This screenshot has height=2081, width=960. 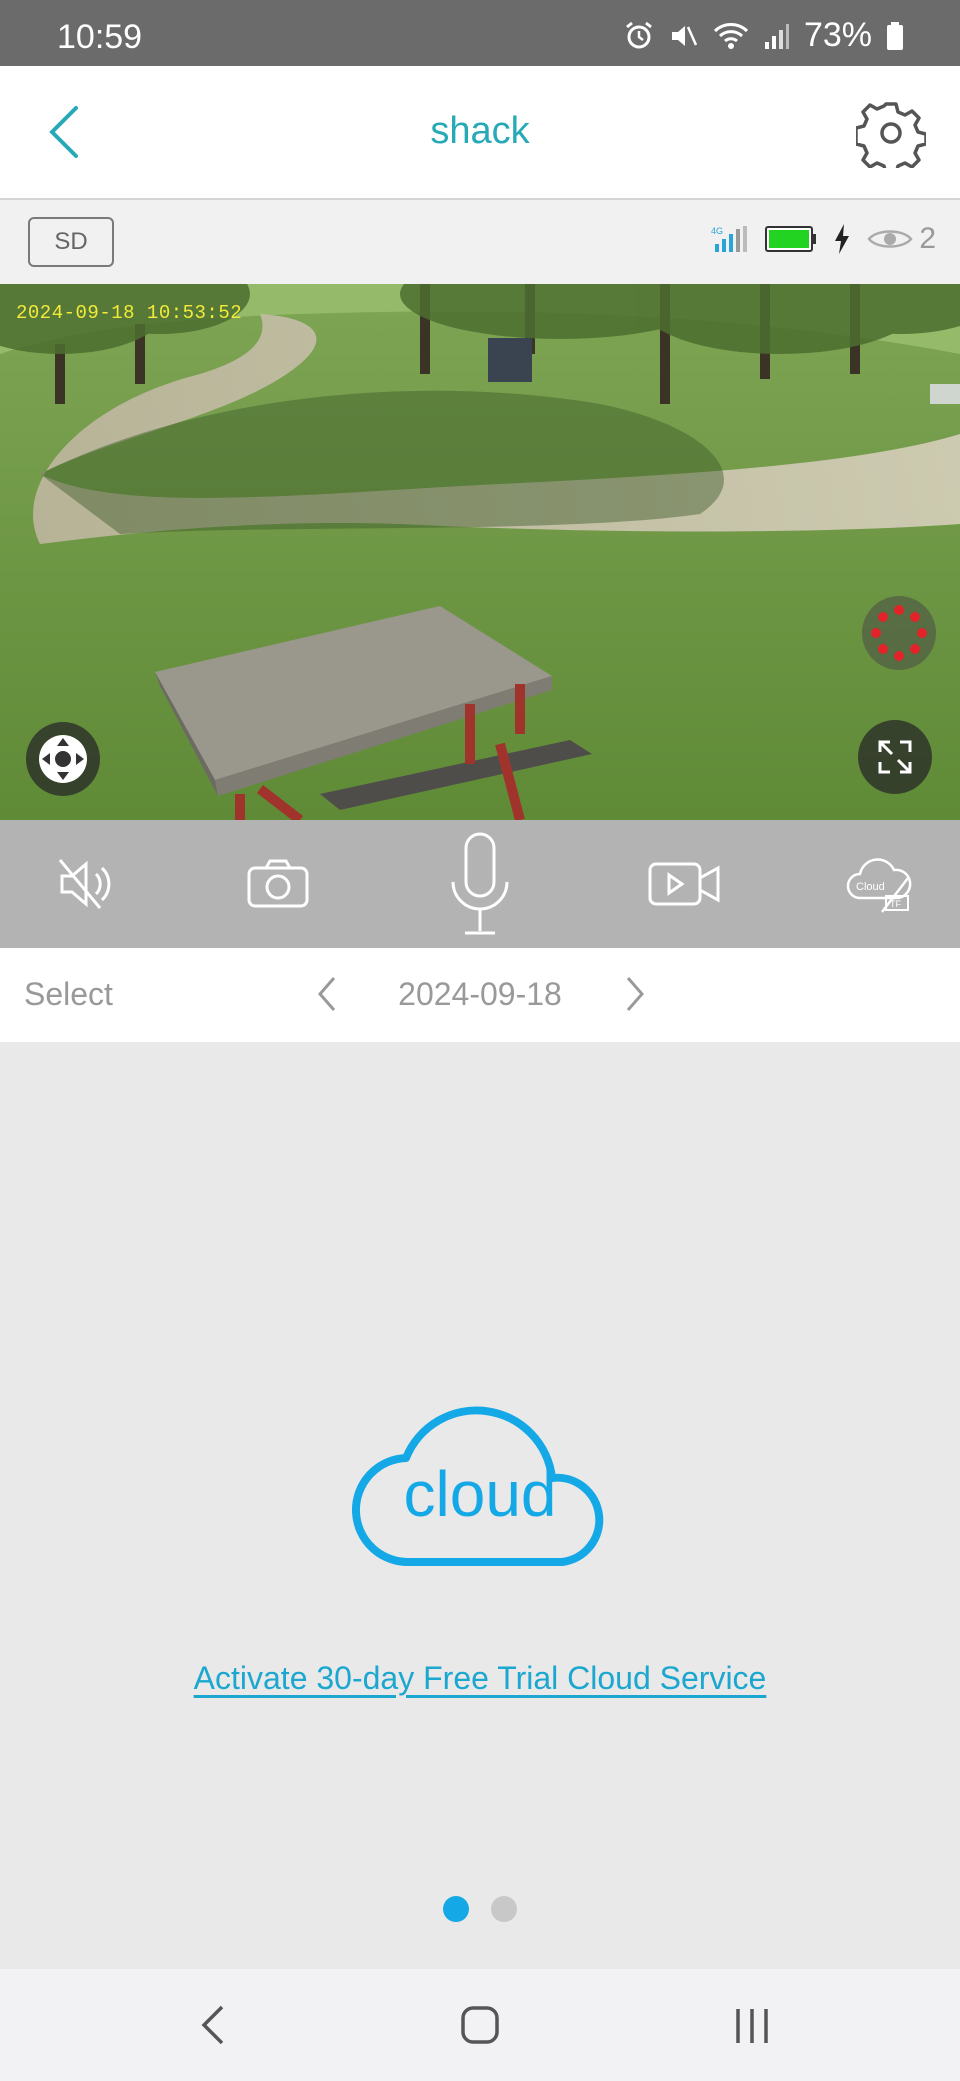 I want to click on charging-bolt-icon, so click(x=842, y=239).